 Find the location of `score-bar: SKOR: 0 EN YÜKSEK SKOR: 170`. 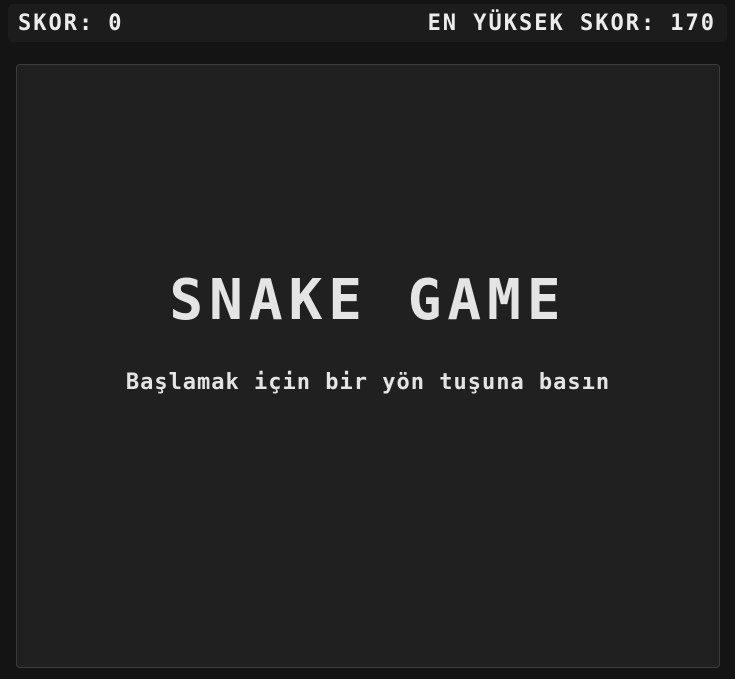

score-bar: SKOR: 0 EN YÜKSEK SKOR: 170 is located at coordinates (367, 23).